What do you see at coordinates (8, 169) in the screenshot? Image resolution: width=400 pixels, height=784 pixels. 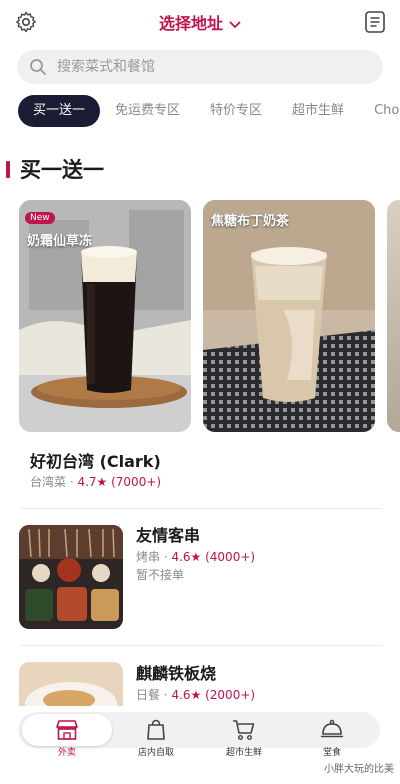 I see `section-accent-bar` at bounding box center [8, 169].